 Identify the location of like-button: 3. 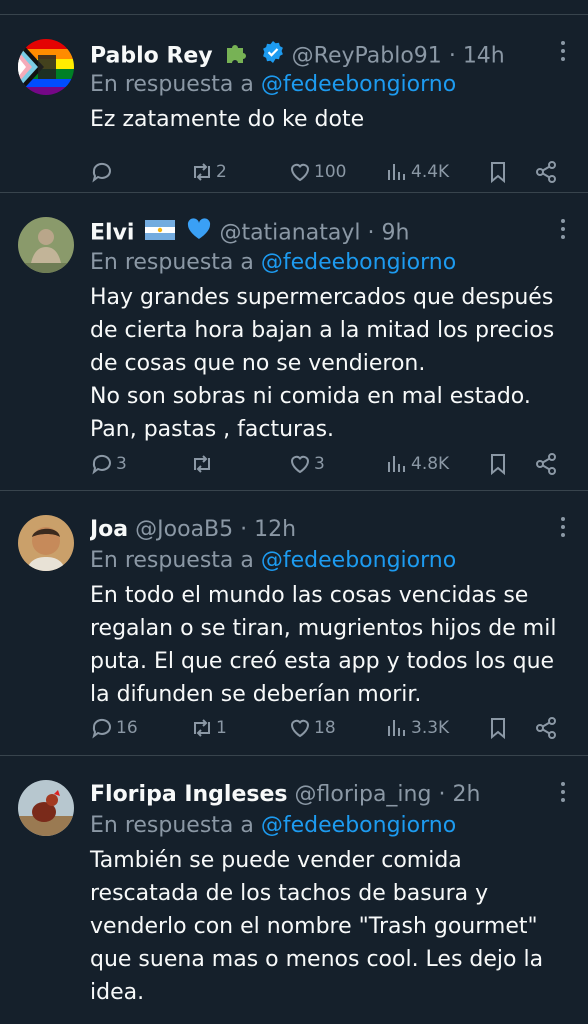
(306, 464).